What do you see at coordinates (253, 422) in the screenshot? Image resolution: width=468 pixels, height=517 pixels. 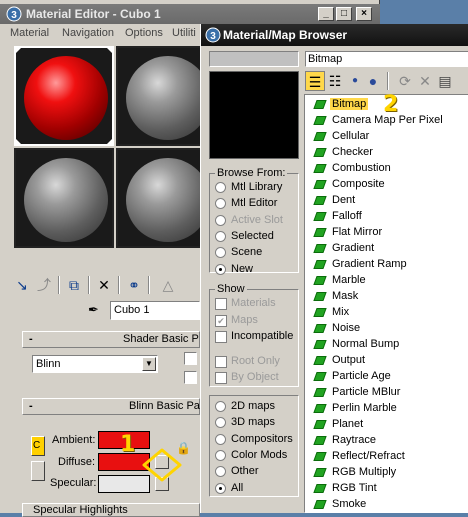 I see `radio-label: 3D maps` at bounding box center [253, 422].